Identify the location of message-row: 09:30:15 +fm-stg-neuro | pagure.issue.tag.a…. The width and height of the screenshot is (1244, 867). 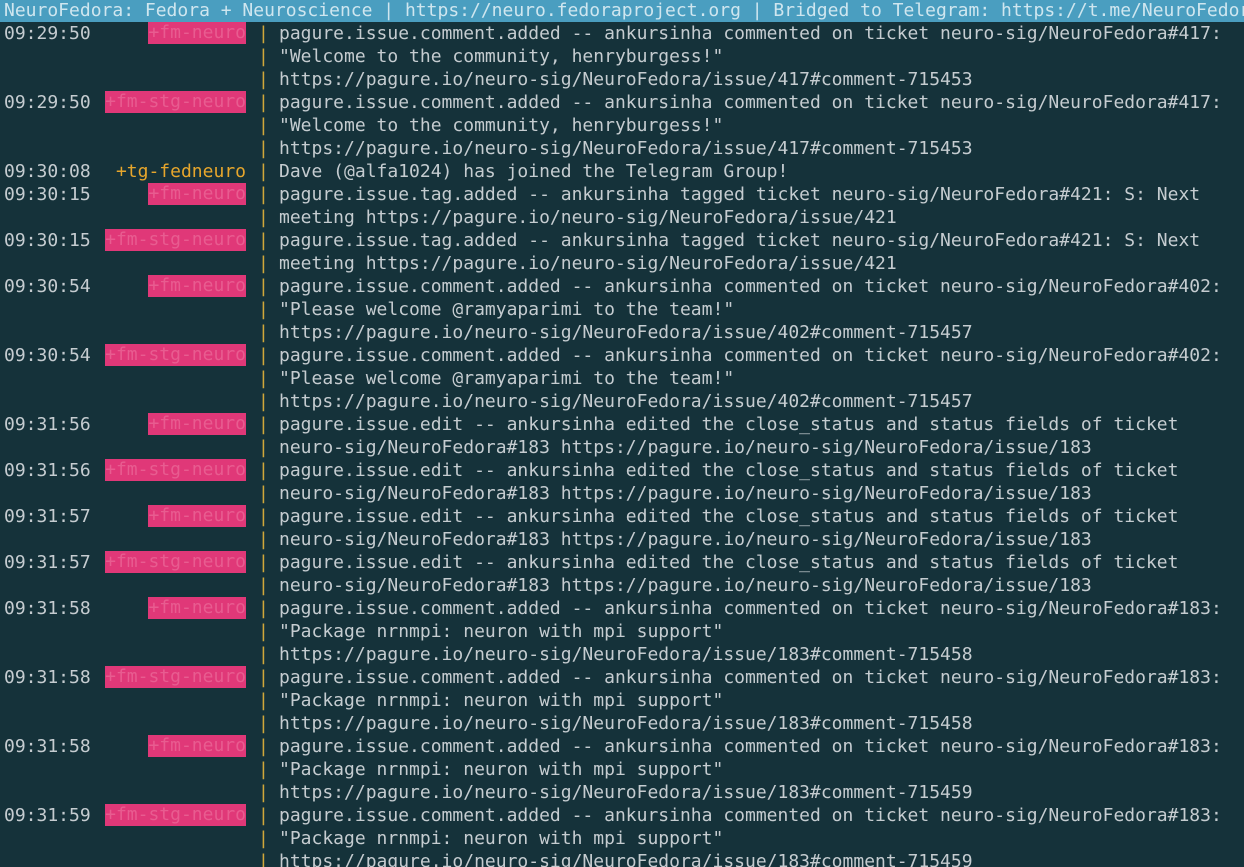
(622, 240).